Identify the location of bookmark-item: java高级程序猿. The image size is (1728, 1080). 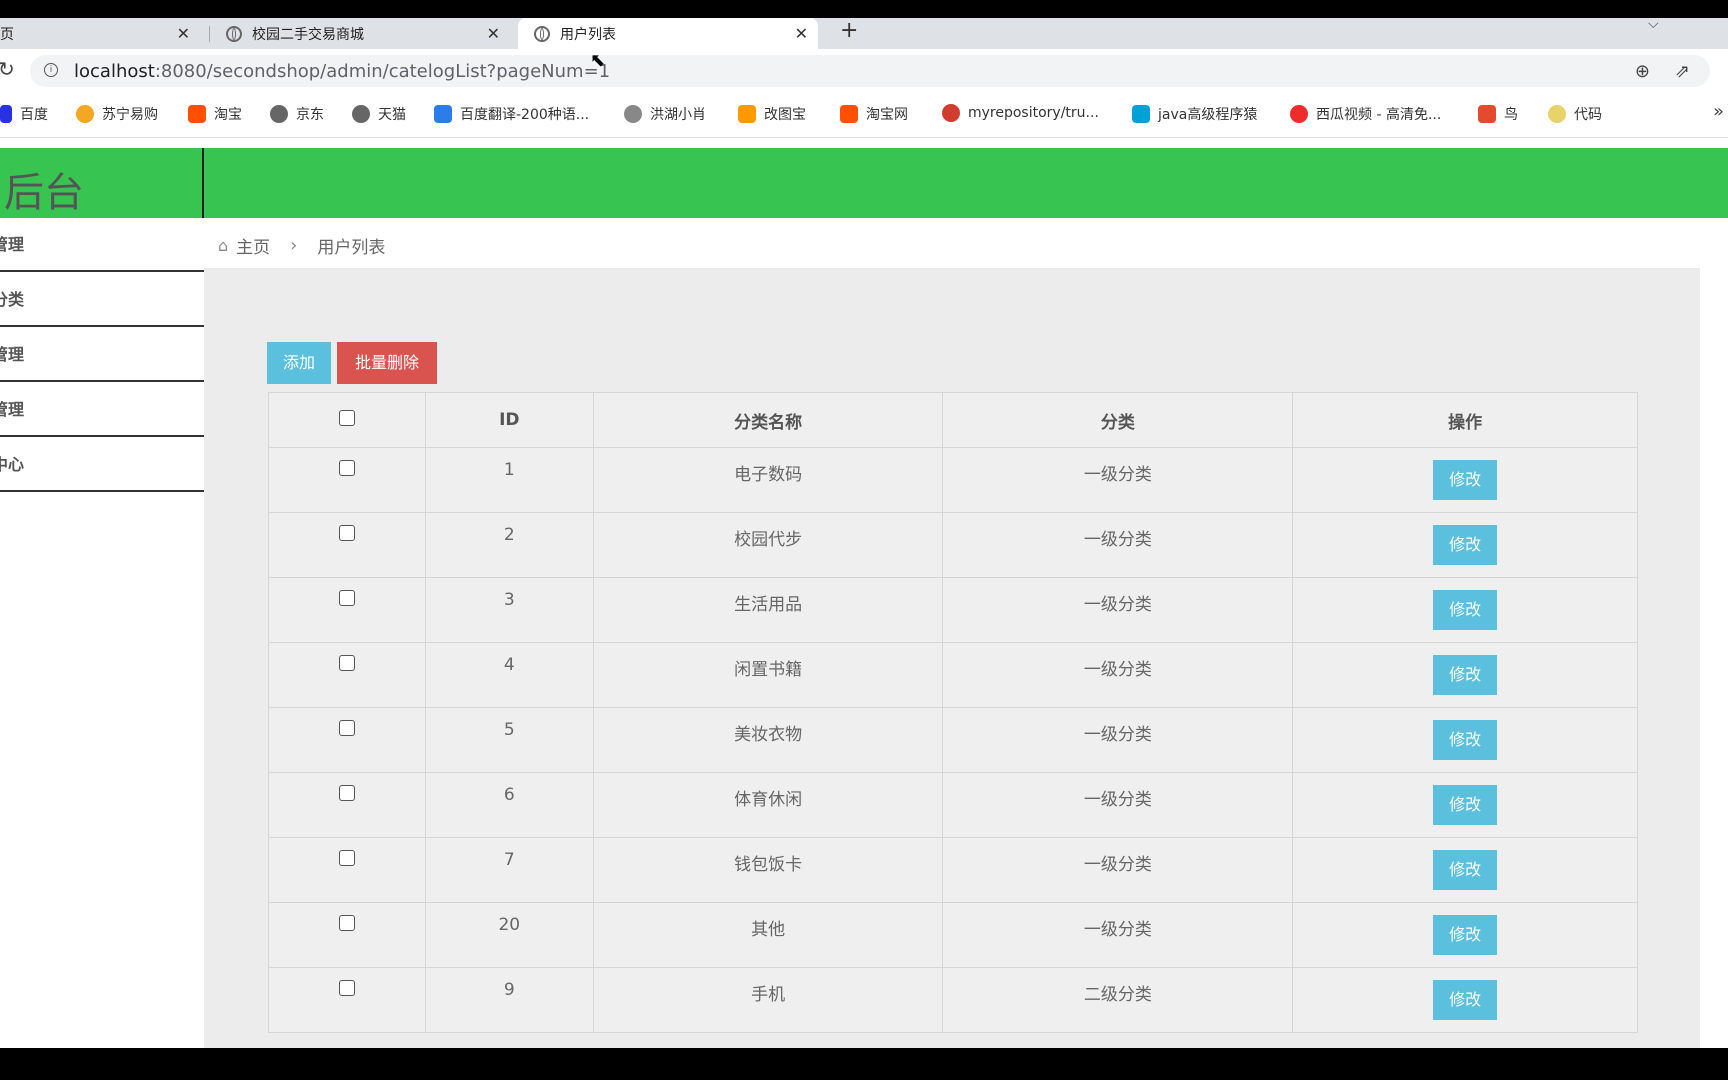
(1194, 114).